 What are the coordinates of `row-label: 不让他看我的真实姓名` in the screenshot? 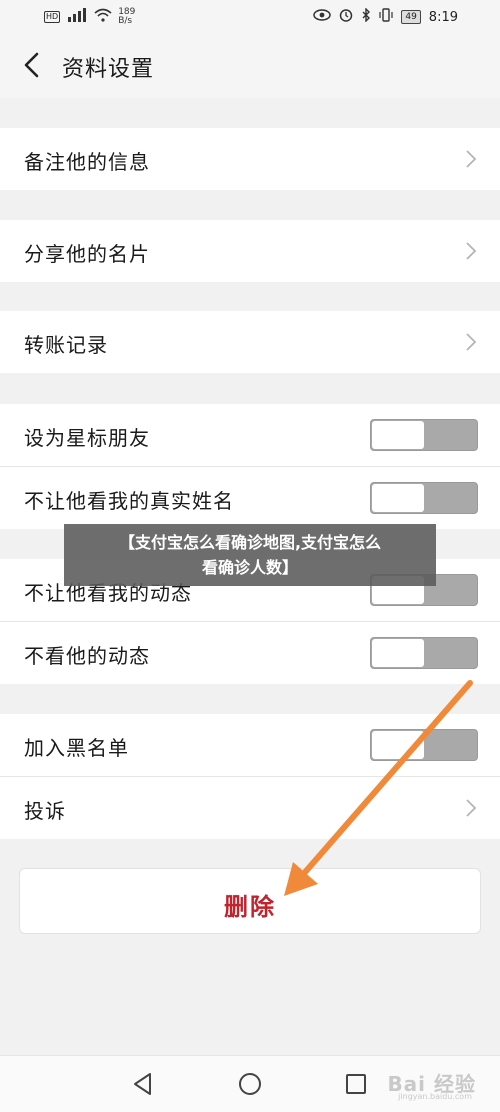 It's located at (129, 501).